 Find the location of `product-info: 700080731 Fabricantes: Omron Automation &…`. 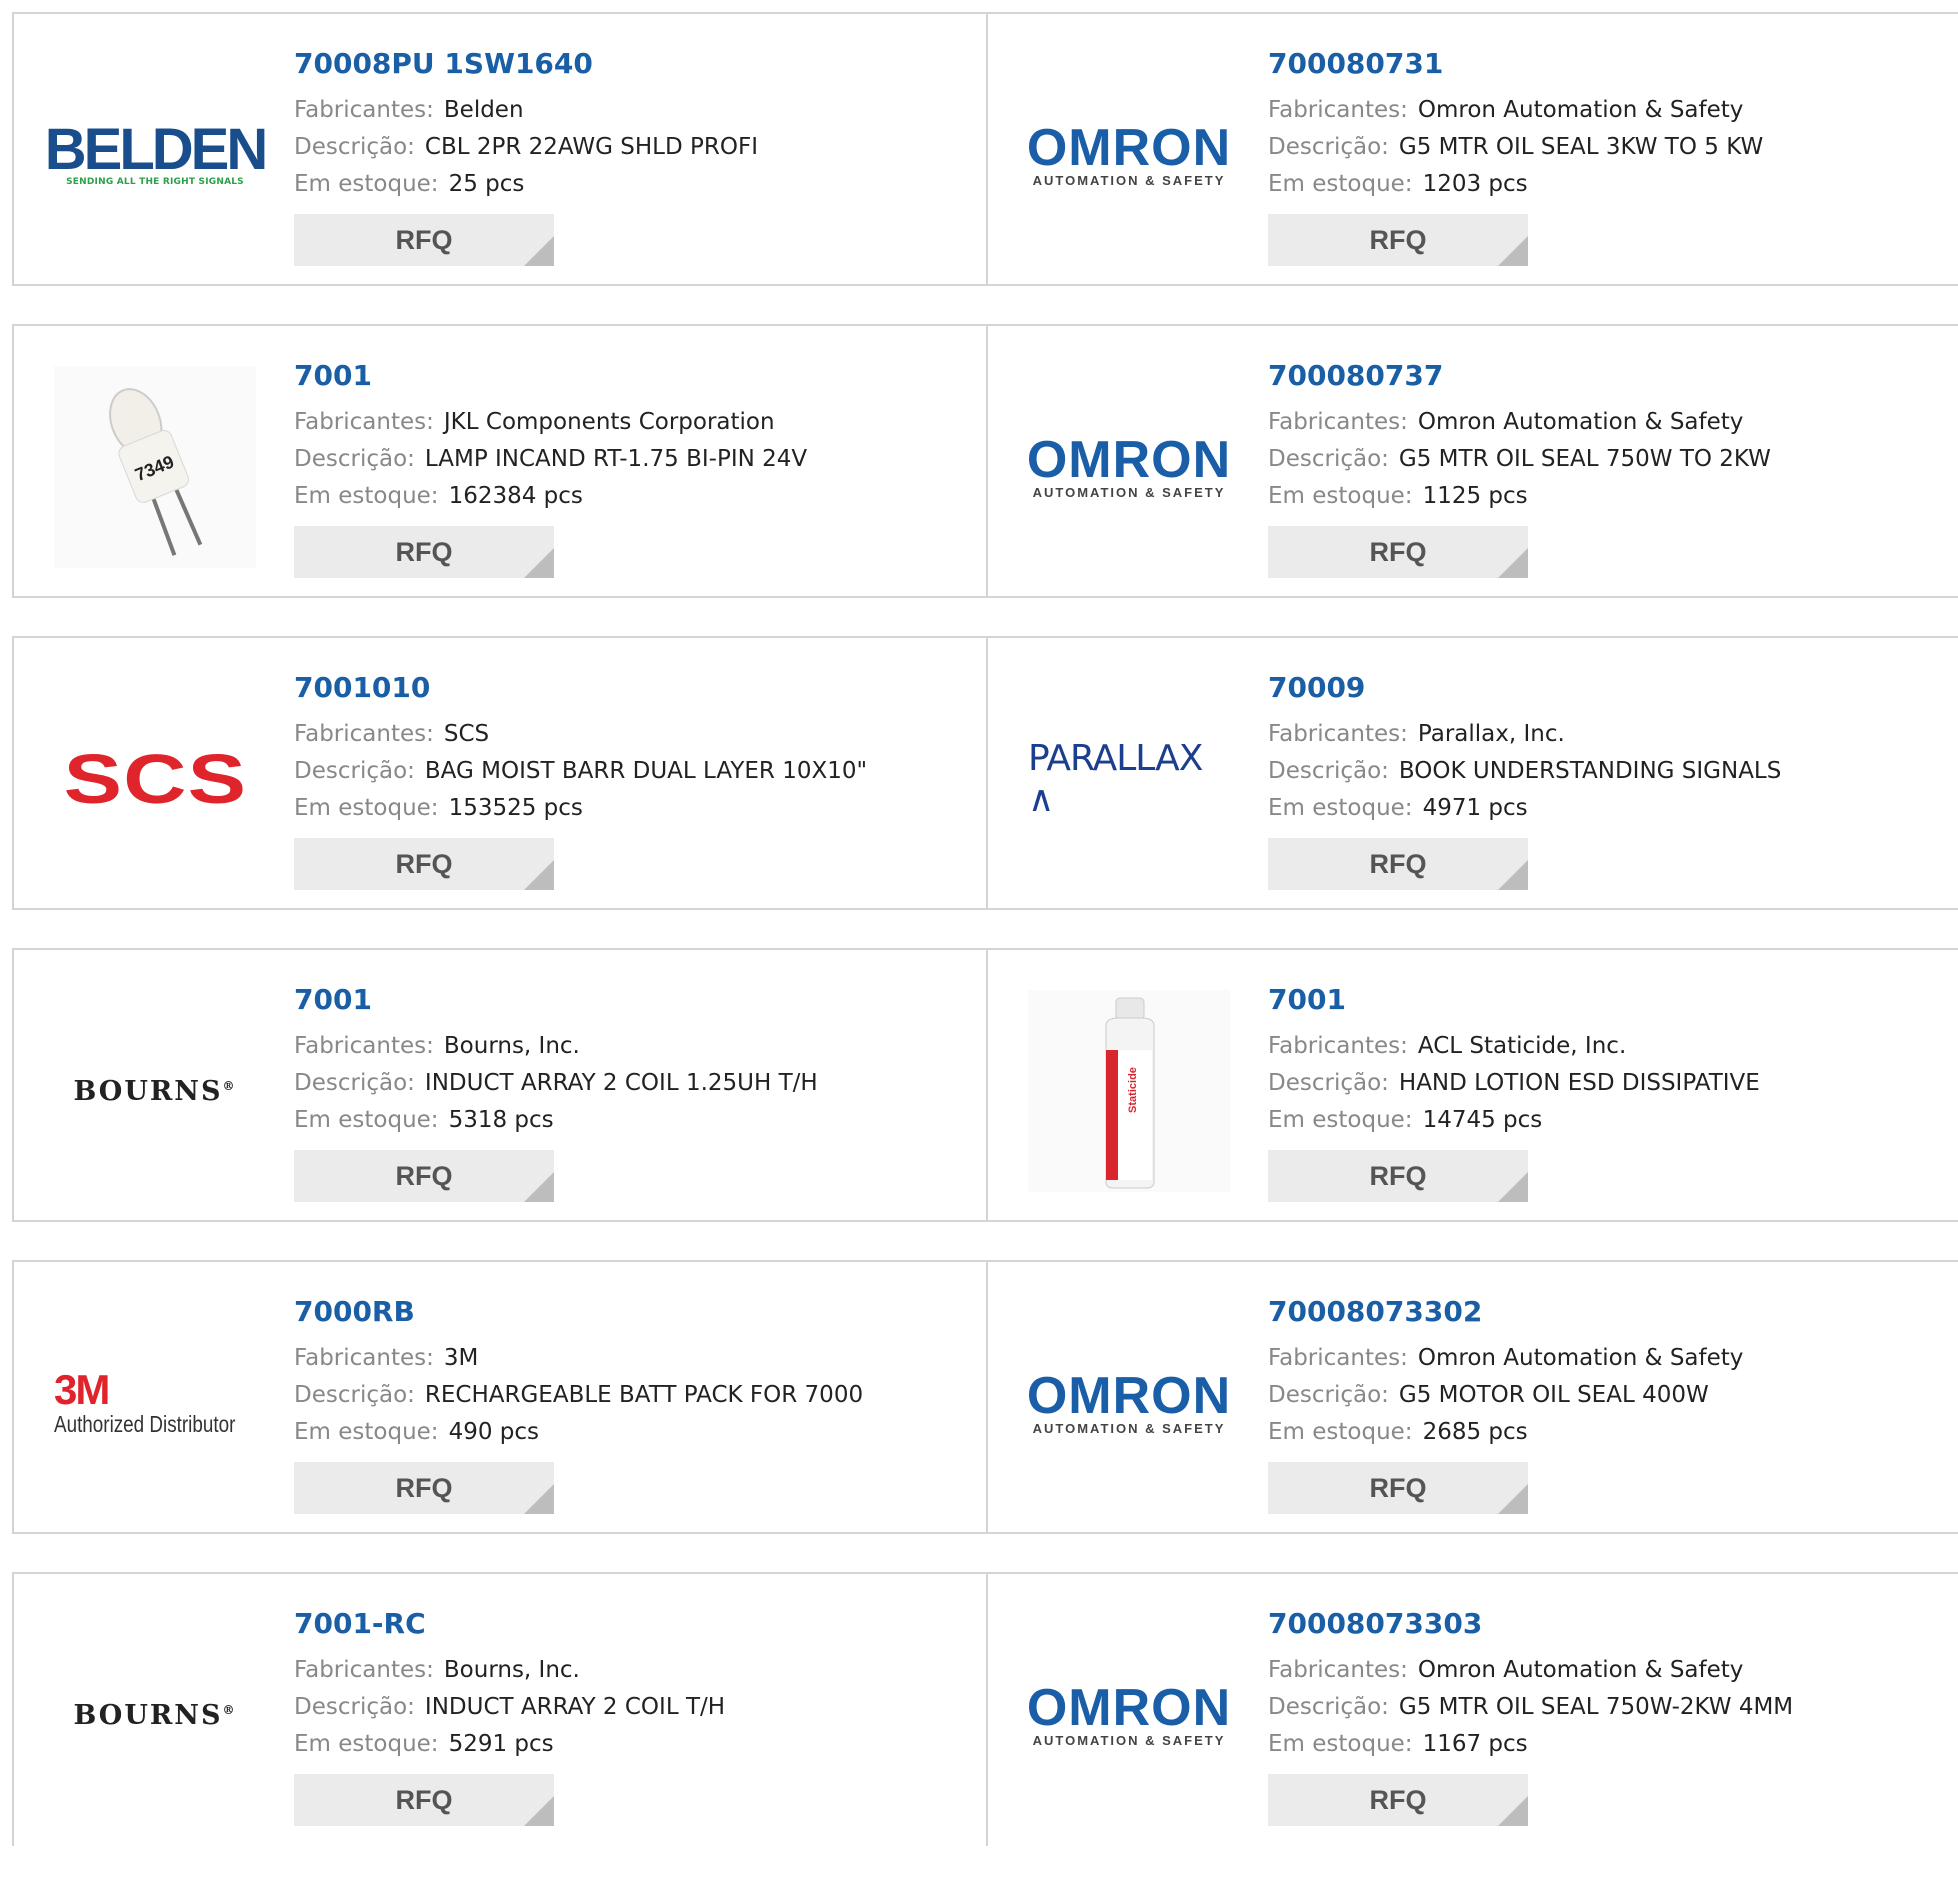

product-info: 700080731 Fabricantes: Omron Automation &… is located at coordinates (1515, 123).